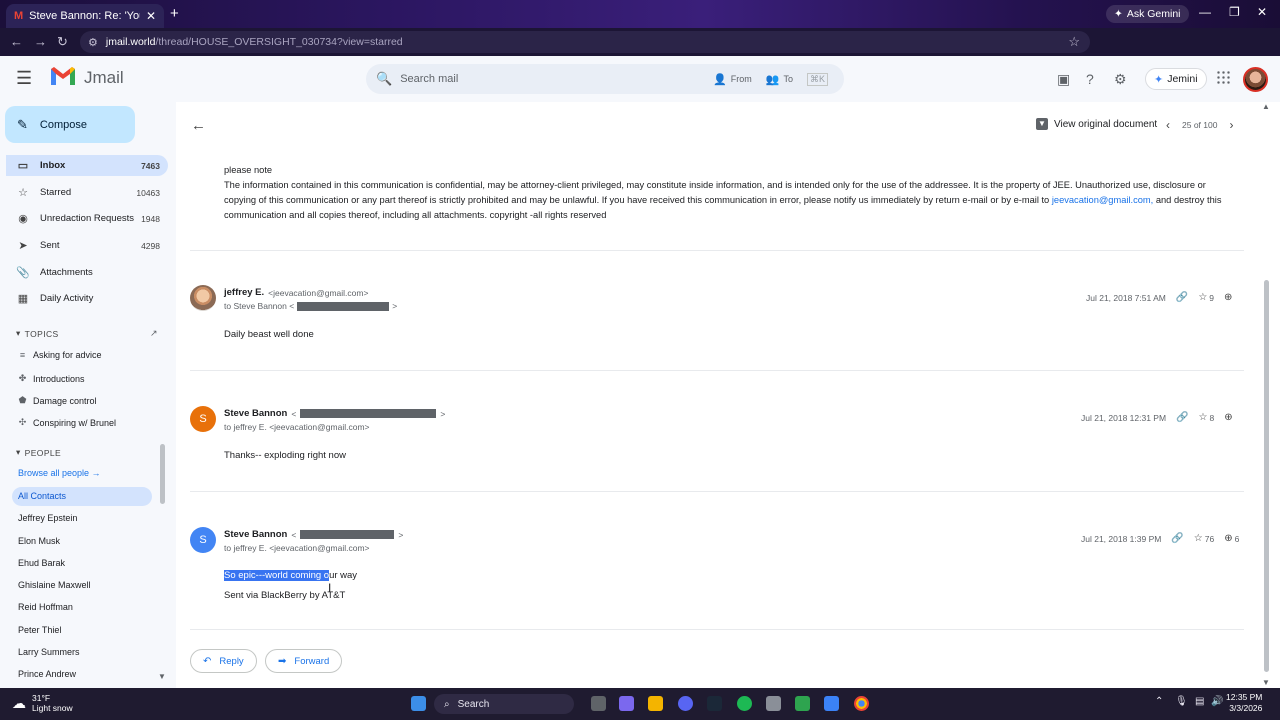  What do you see at coordinates (87, 165) in the screenshot?
I see `sidebar-item-inbox: ▭ Inbox 7463` at bounding box center [87, 165].